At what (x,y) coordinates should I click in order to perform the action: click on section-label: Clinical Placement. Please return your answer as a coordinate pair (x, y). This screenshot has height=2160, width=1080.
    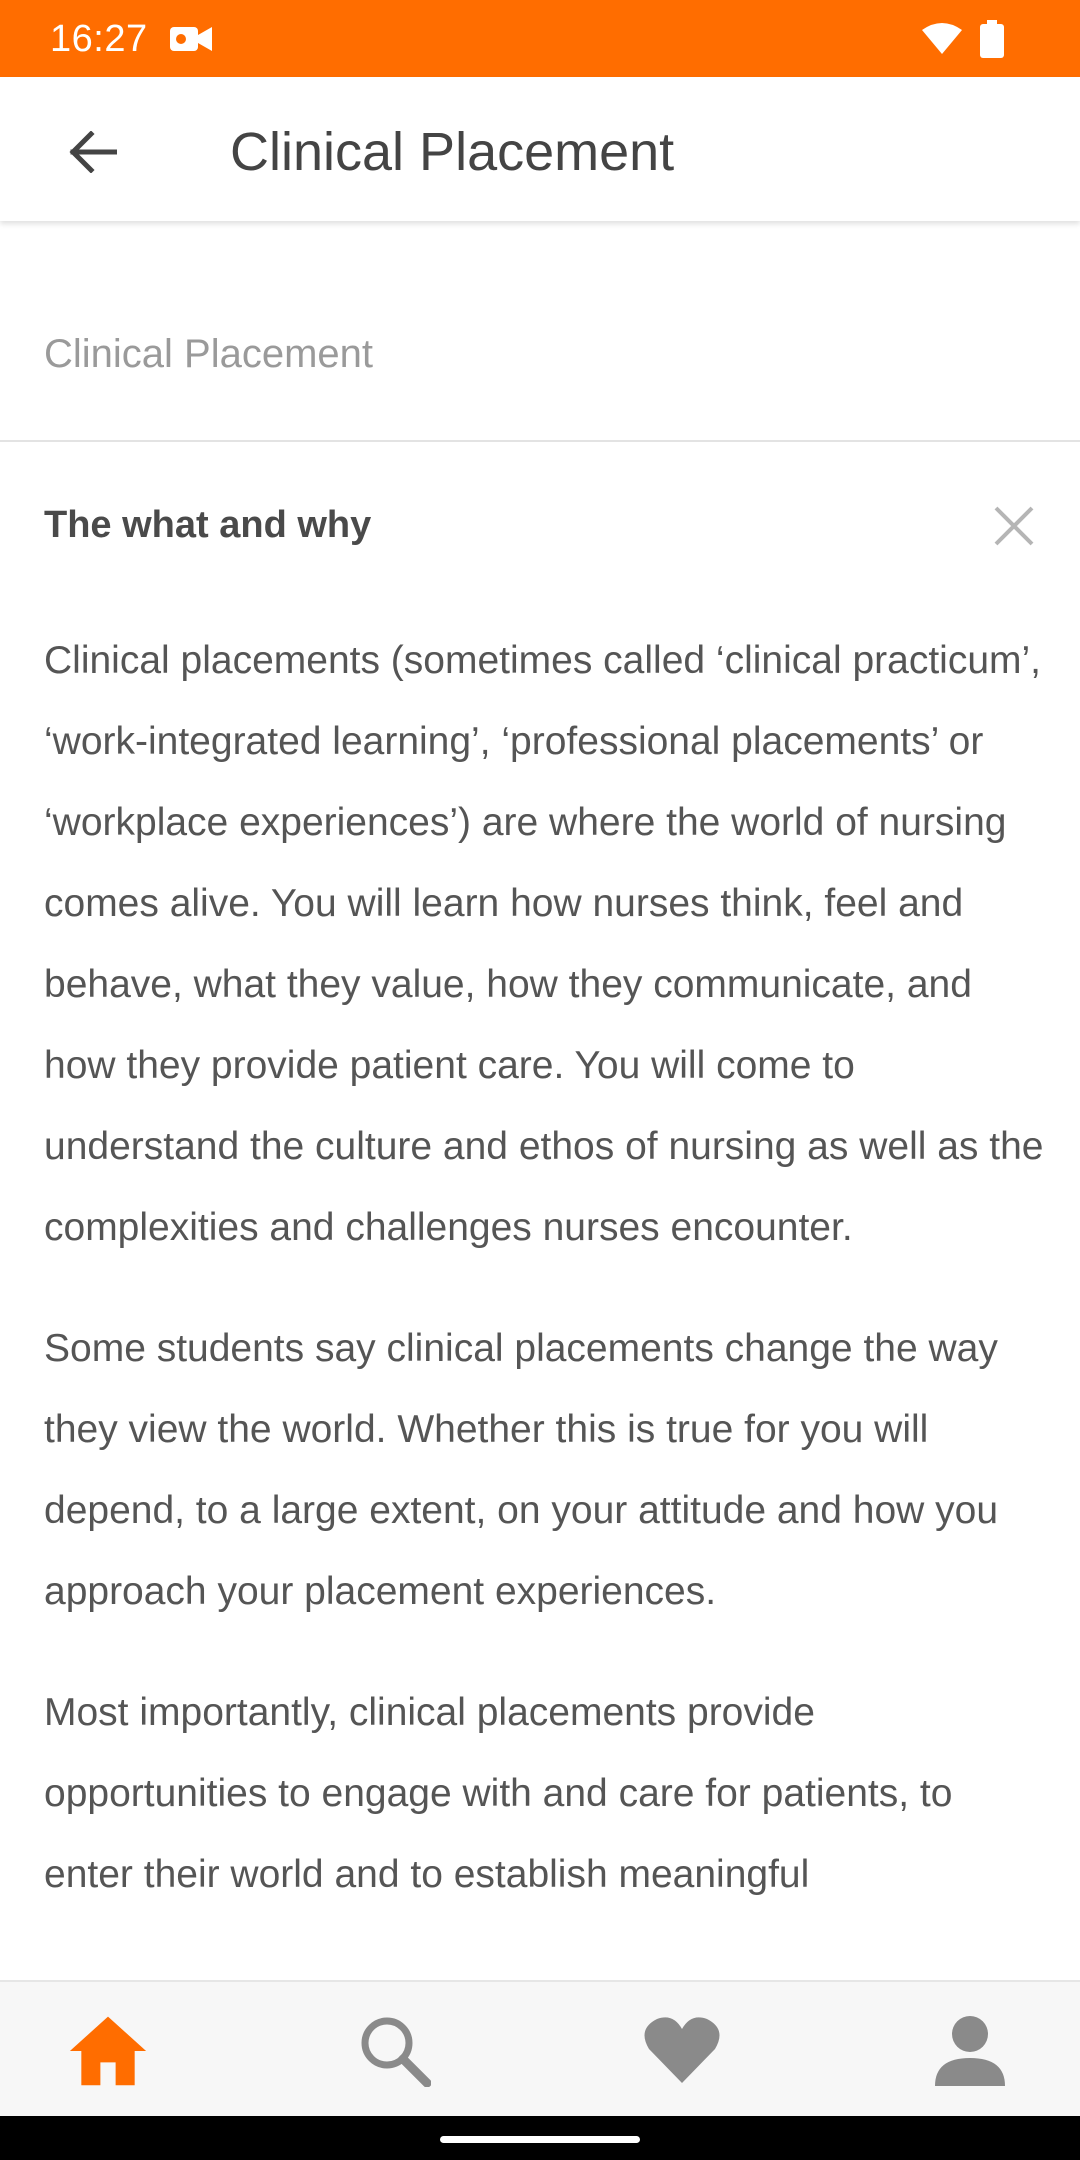
    Looking at the image, I should click on (209, 354).